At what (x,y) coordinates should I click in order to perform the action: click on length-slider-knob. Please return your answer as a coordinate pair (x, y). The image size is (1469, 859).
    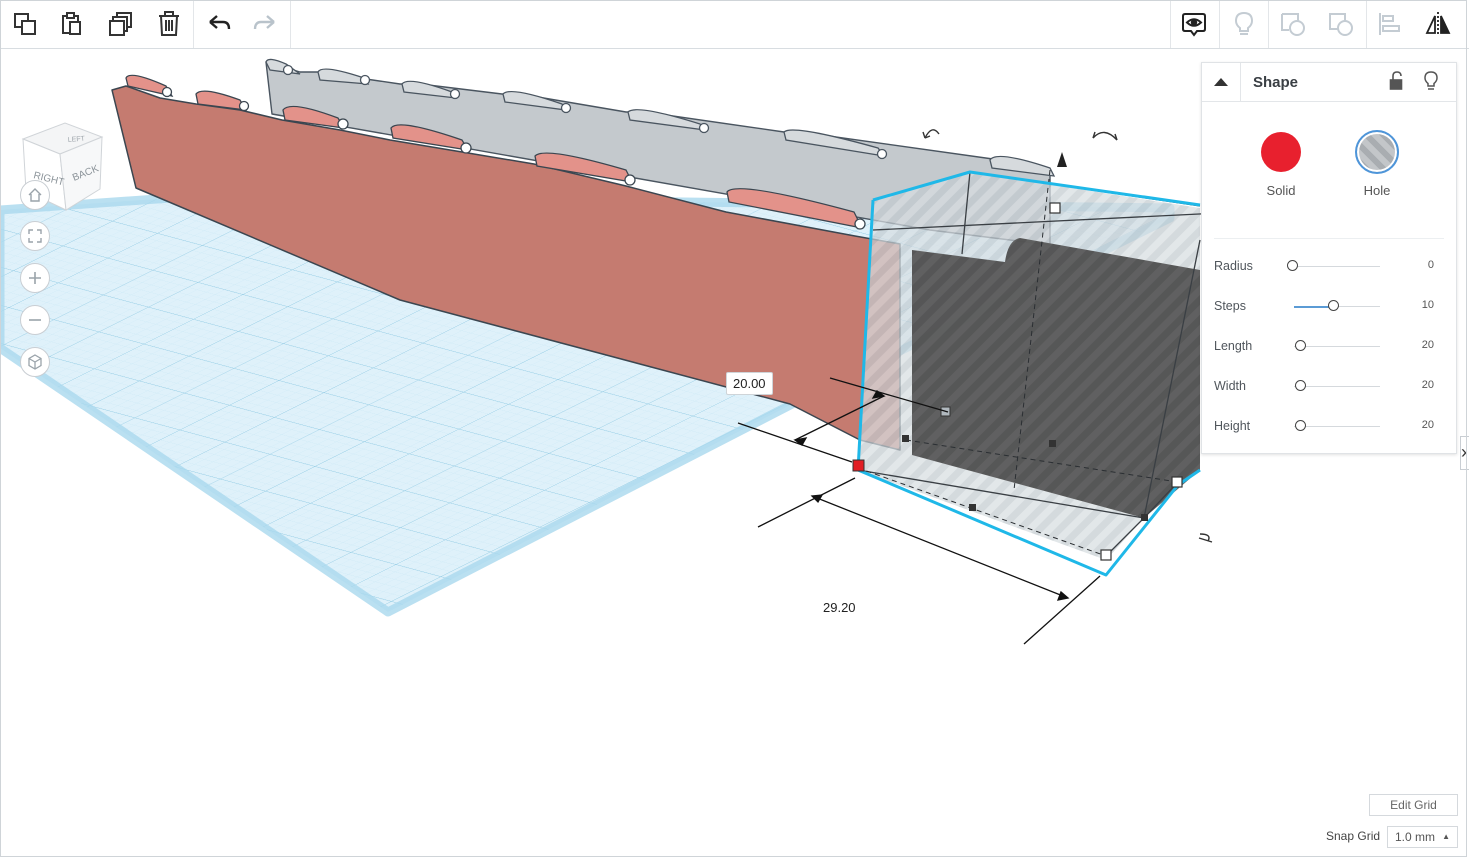
    Looking at the image, I should click on (1300, 345).